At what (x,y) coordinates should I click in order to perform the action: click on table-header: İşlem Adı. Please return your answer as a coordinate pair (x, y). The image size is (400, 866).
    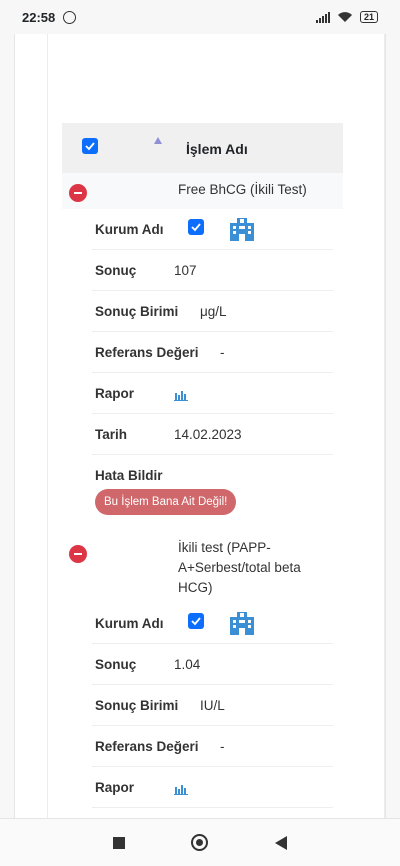
    Looking at the image, I should click on (202, 148).